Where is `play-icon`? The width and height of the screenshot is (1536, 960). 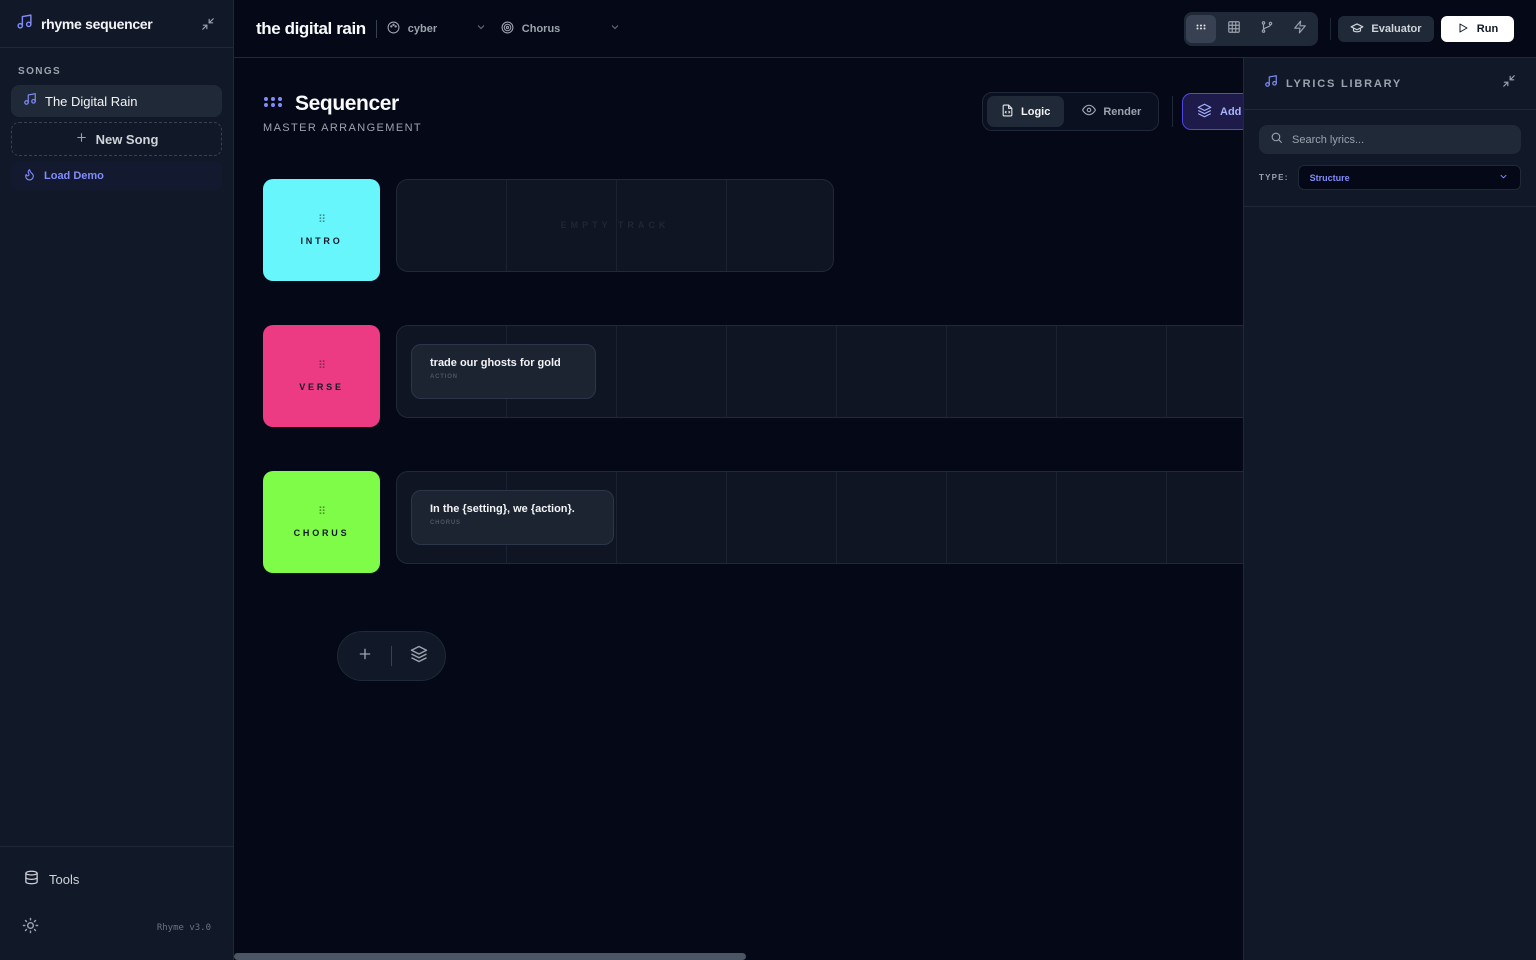 play-icon is located at coordinates (1463, 29).